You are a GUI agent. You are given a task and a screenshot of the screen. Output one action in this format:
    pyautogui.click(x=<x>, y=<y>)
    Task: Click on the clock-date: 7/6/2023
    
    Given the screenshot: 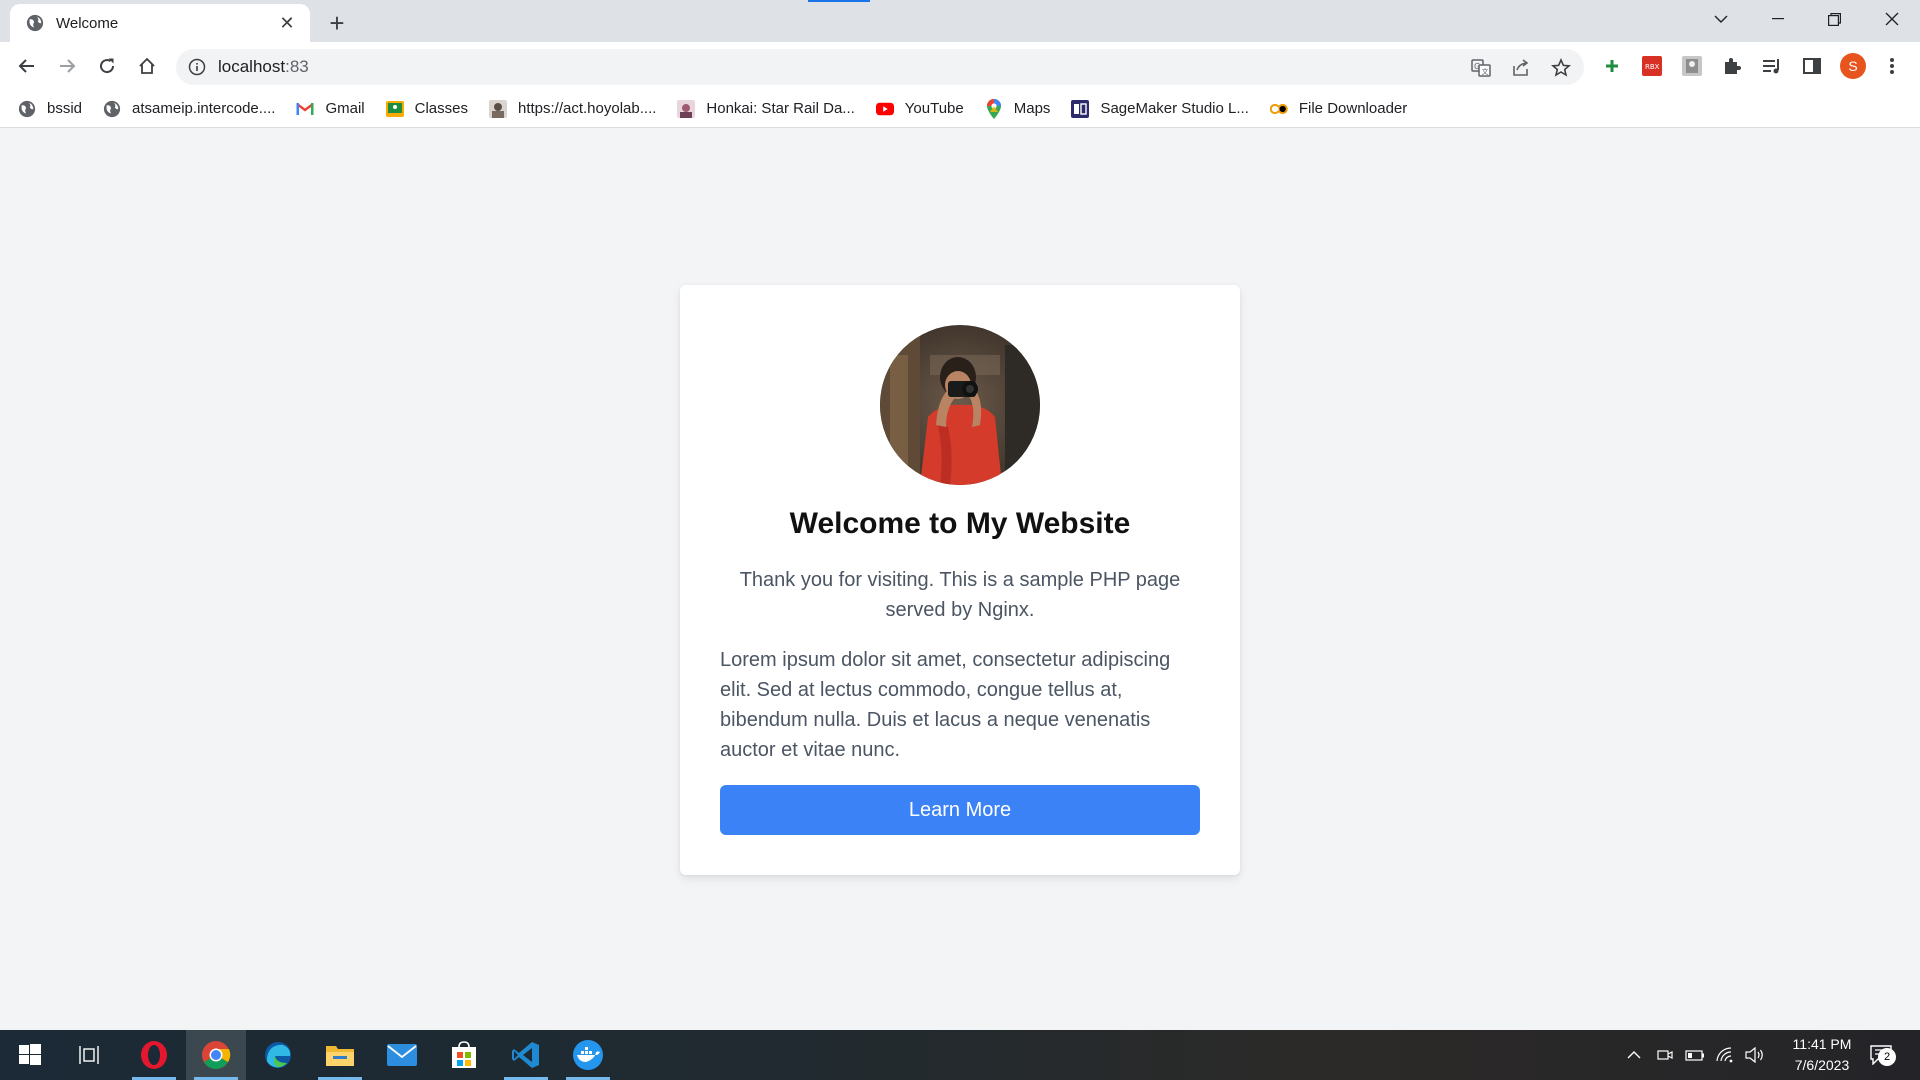 What is the action you would take?
    pyautogui.click(x=1822, y=1065)
    